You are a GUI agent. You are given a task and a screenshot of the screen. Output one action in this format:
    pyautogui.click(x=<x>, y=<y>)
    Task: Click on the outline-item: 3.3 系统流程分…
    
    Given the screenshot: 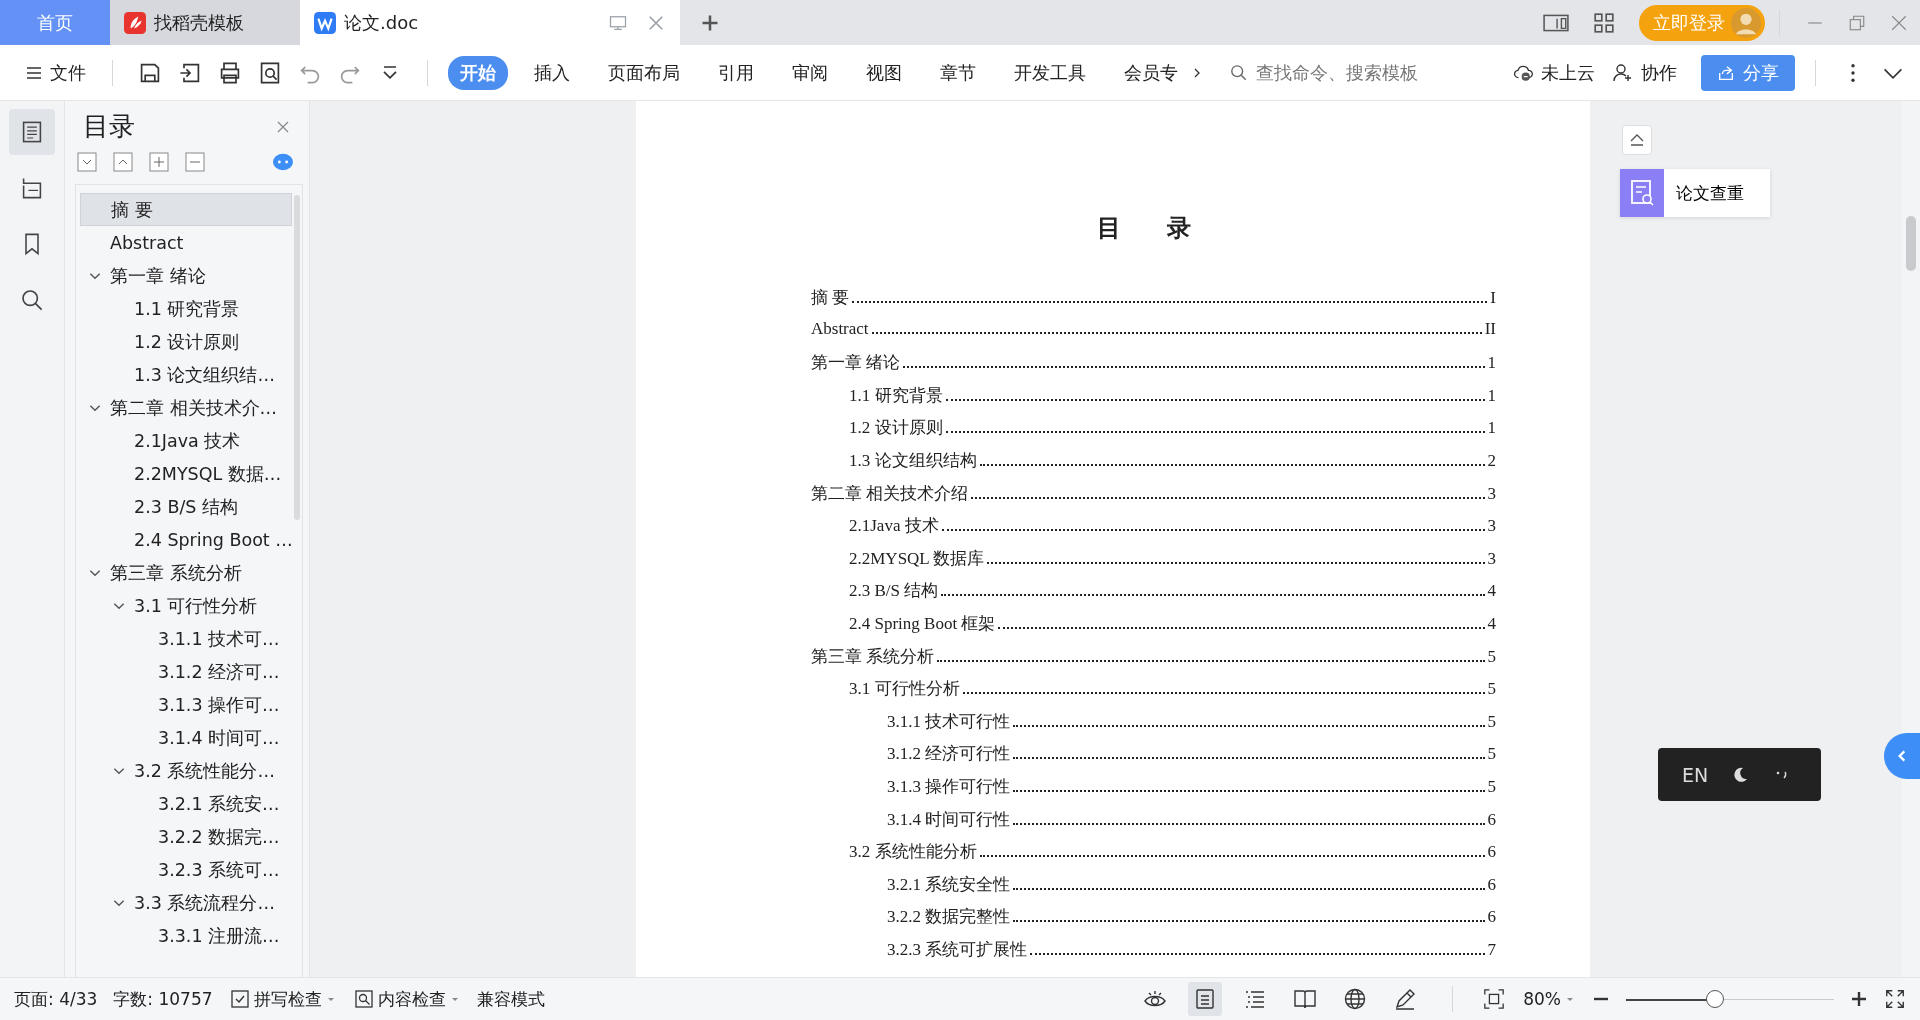 What is the action you would take?
    pyautogui.click(x=186, y=902)
    